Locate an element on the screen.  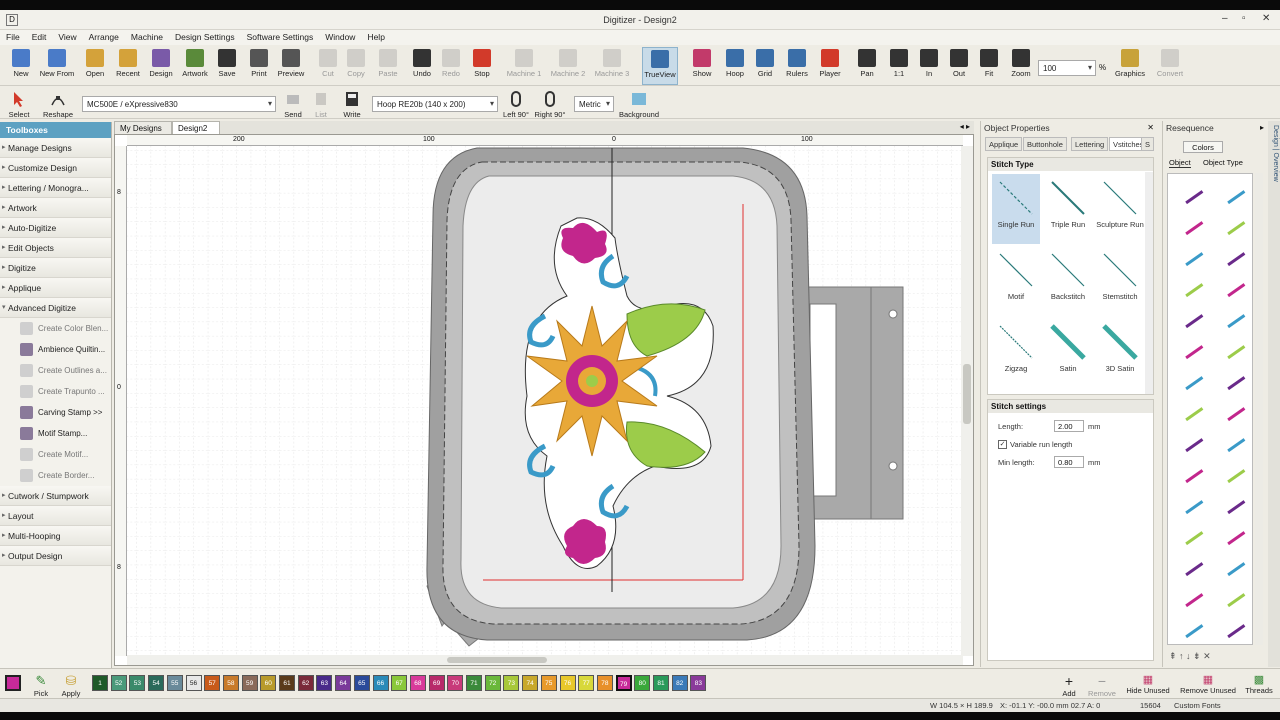
hoop-button: Hoop is located at coordinates (735, 66).